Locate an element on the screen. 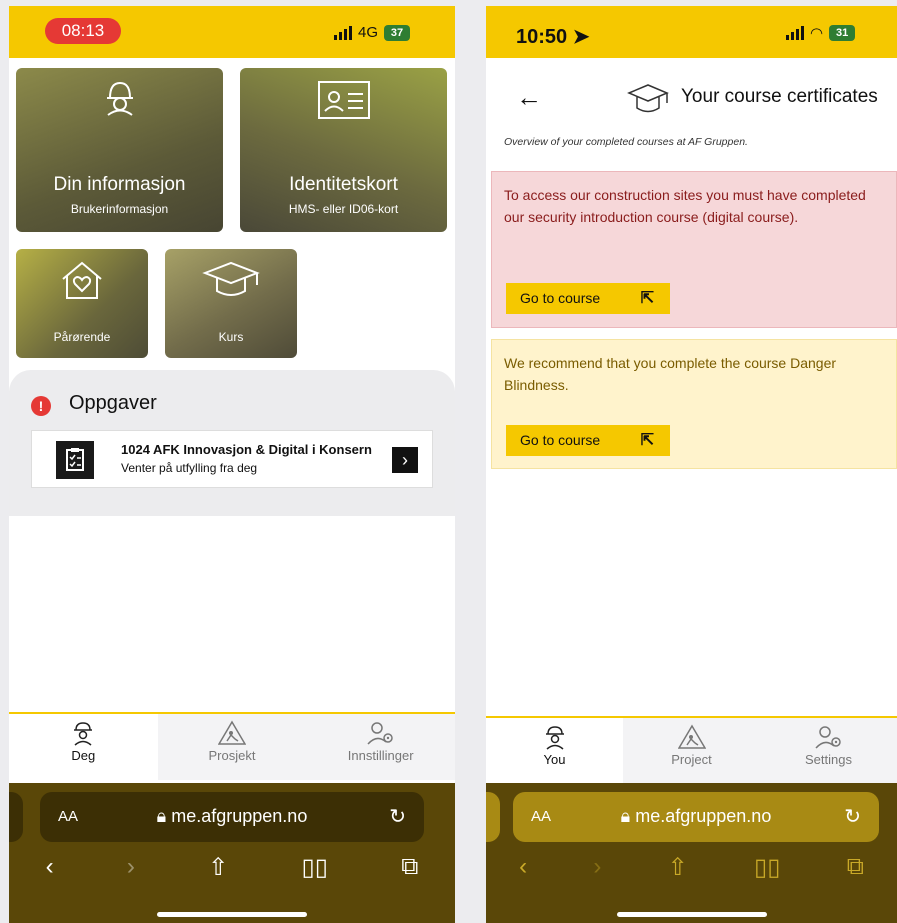 The height and width of the screenshot is (923, 897). tile-kurs: Kurs is located at coordinates (231, 303).